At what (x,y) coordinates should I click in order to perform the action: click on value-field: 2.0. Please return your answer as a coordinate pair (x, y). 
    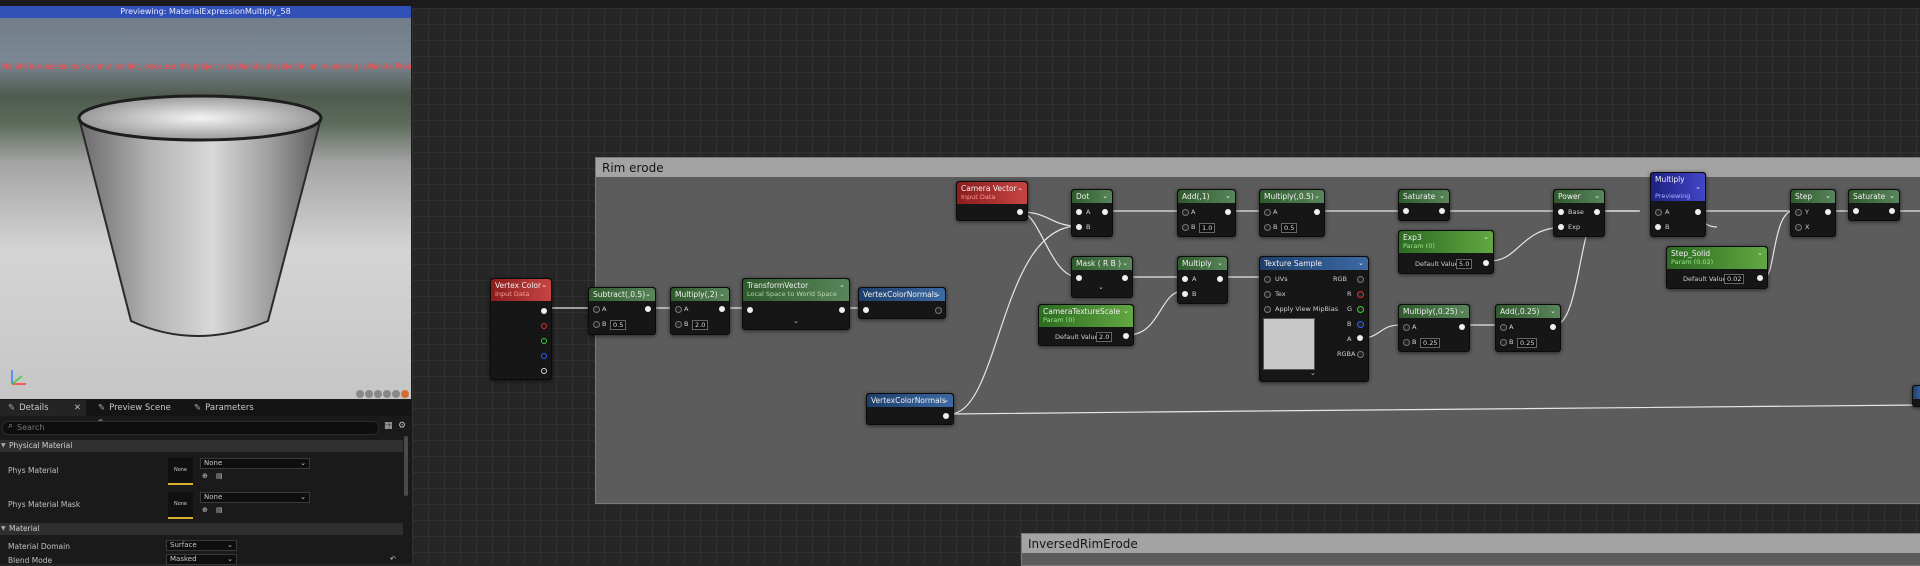
    Looking at the image, I should click on (1104, 337).